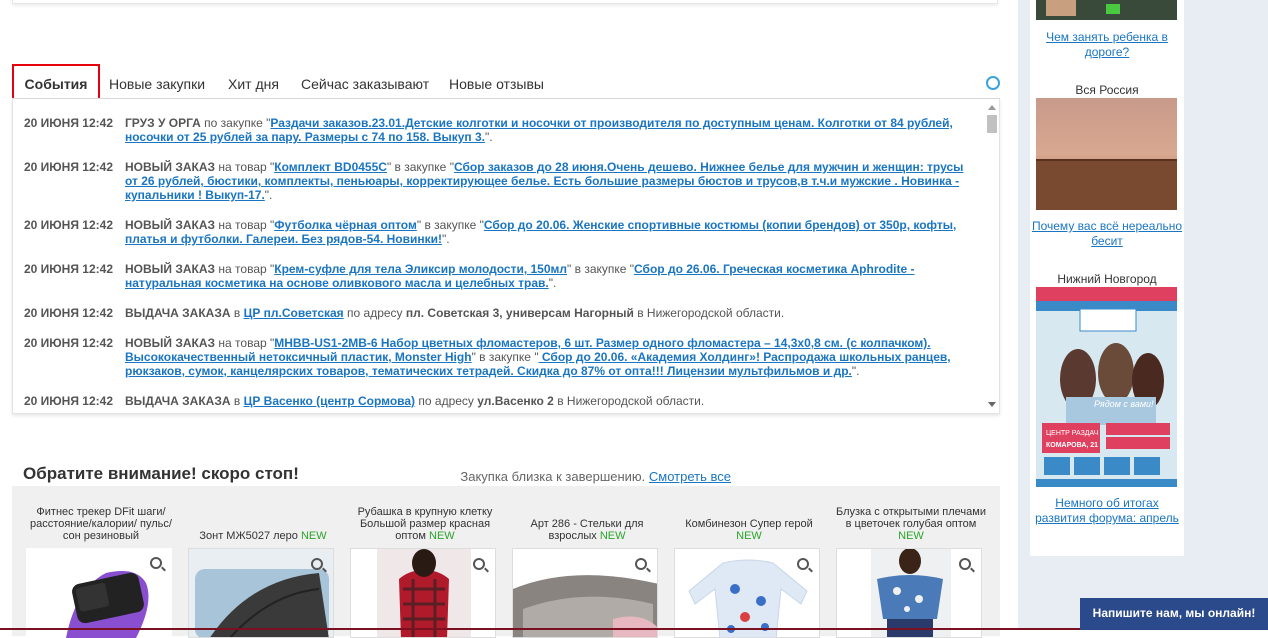 The image size is (1268, 638). I want to click on previous-card, so click(505, 2).